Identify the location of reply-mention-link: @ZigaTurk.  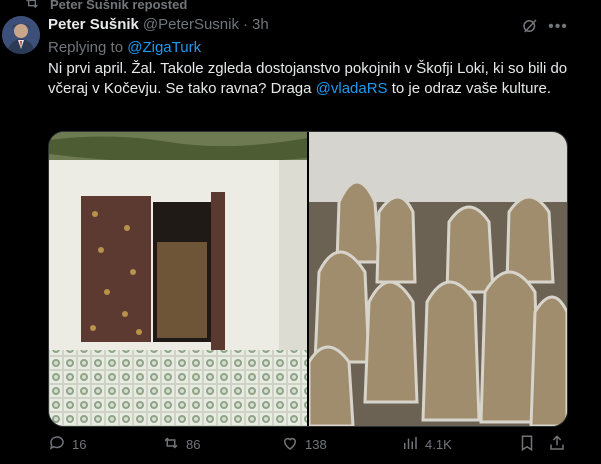
(164, 47).